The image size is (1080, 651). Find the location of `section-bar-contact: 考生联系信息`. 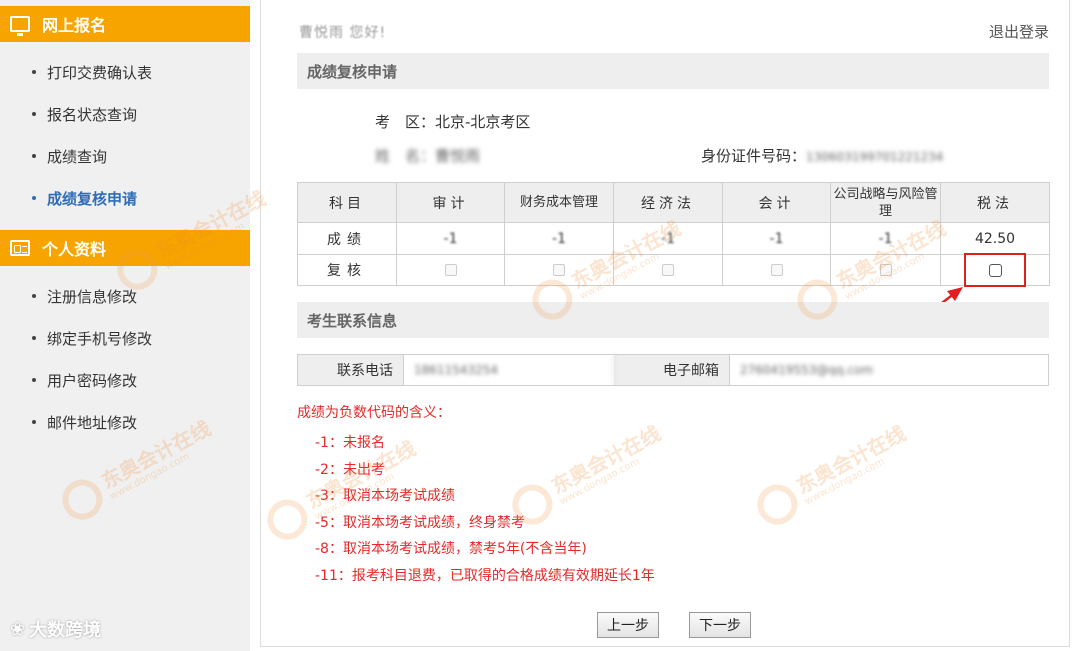

section-bar-contact: 考生联系信息 is located at coordinates (673, 320).